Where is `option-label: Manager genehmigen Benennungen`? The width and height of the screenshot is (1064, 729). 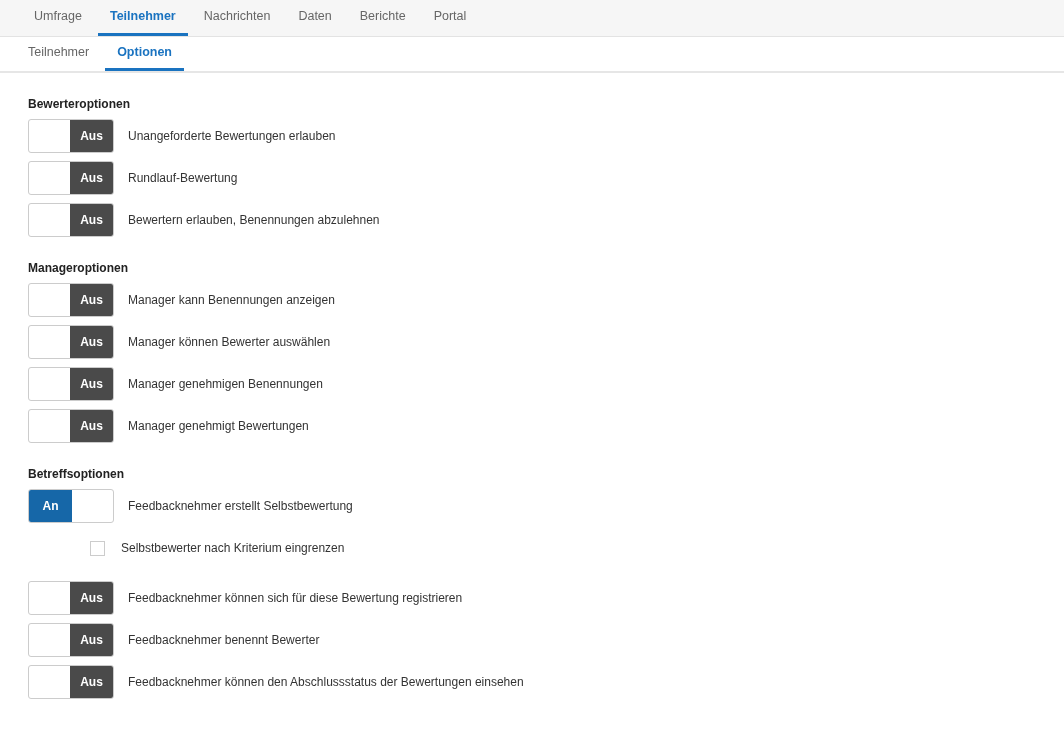 option-label: Manager genehmigen Benennungen is located at coordinates (225, 384).